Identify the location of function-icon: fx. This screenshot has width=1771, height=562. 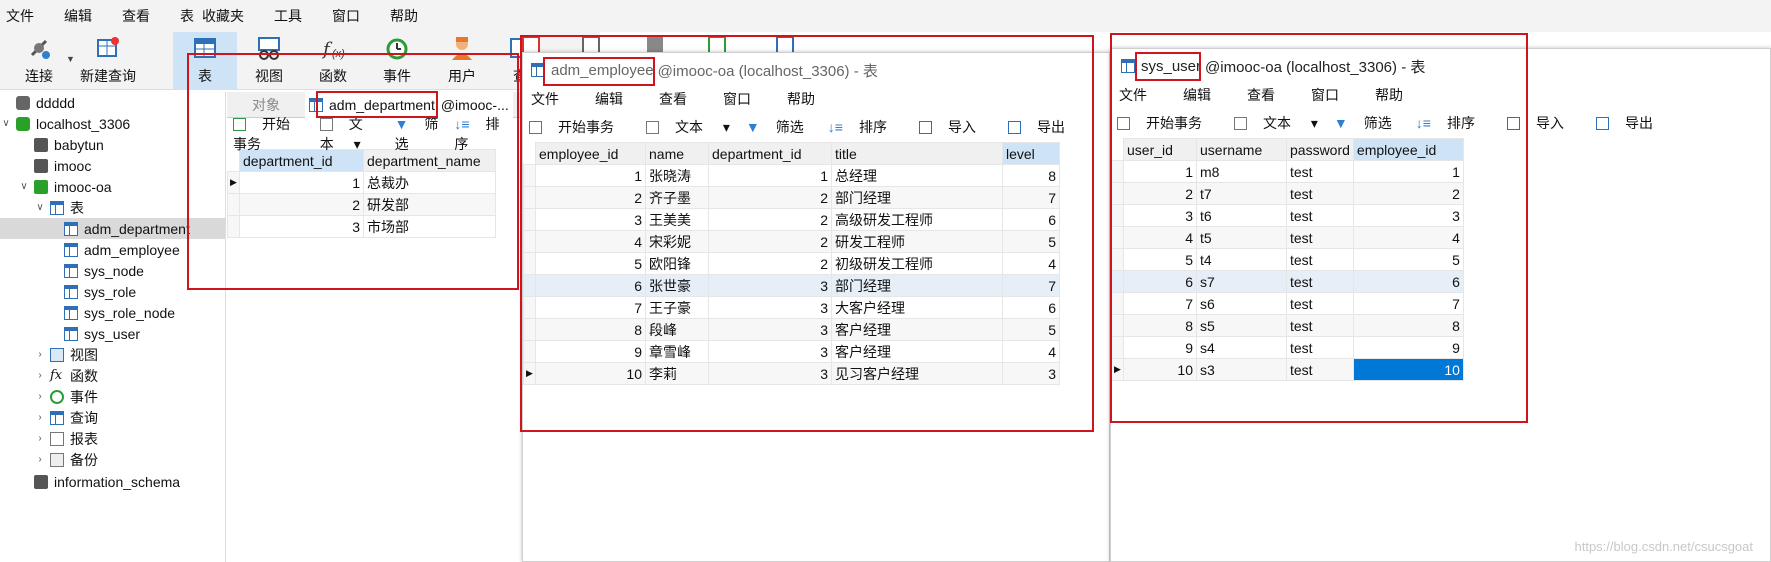
(56, 375).